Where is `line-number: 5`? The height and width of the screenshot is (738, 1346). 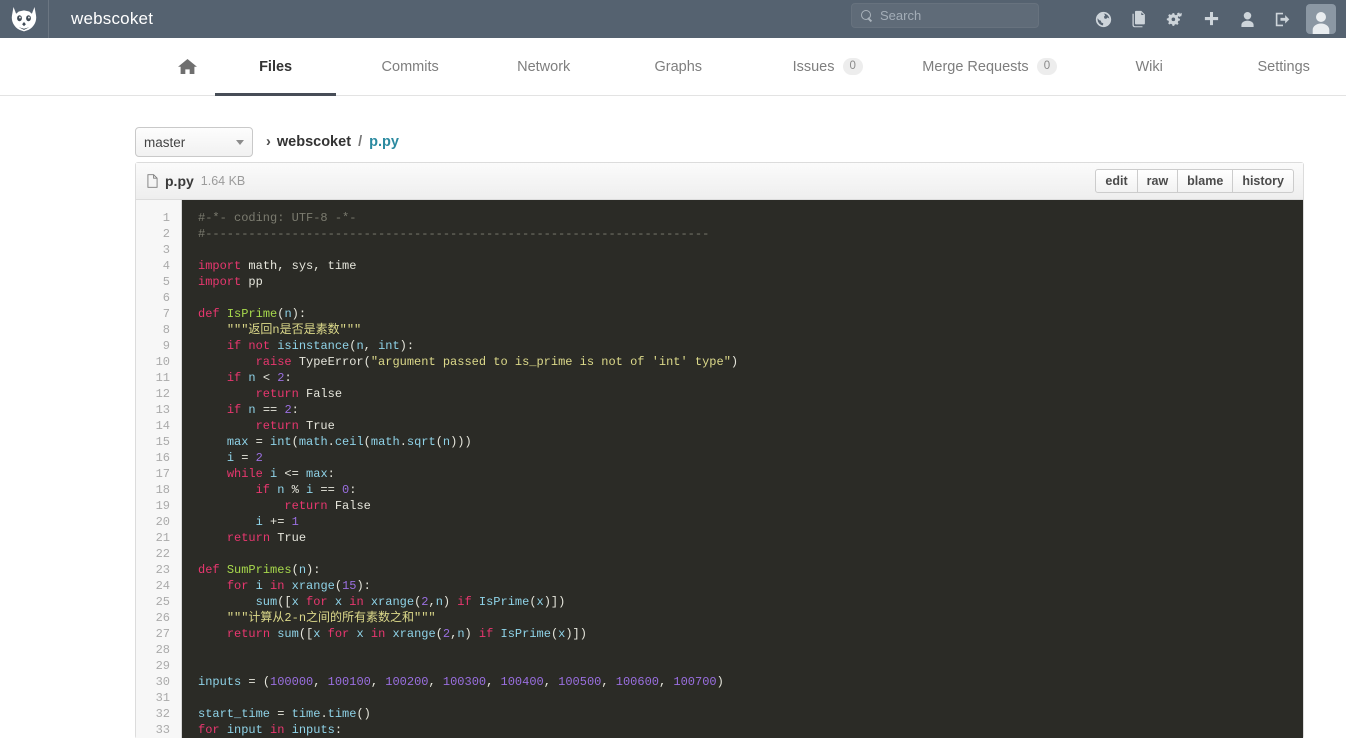 line-number: 5 is located at coordinates (166, 282).